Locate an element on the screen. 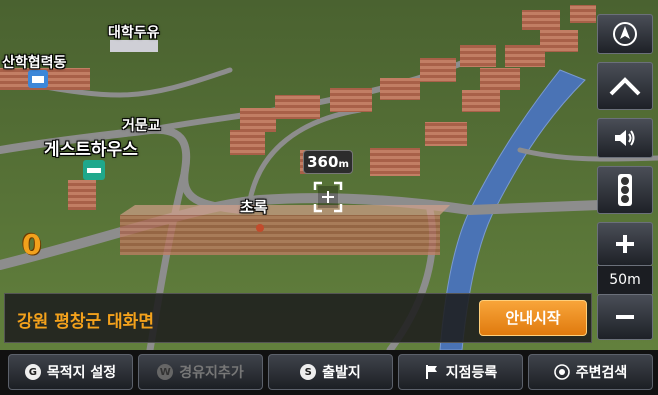 The image size is (658, 395). address-bar: 강원 평창군 대화면 안내시작 is located at coordinates (298, 318).